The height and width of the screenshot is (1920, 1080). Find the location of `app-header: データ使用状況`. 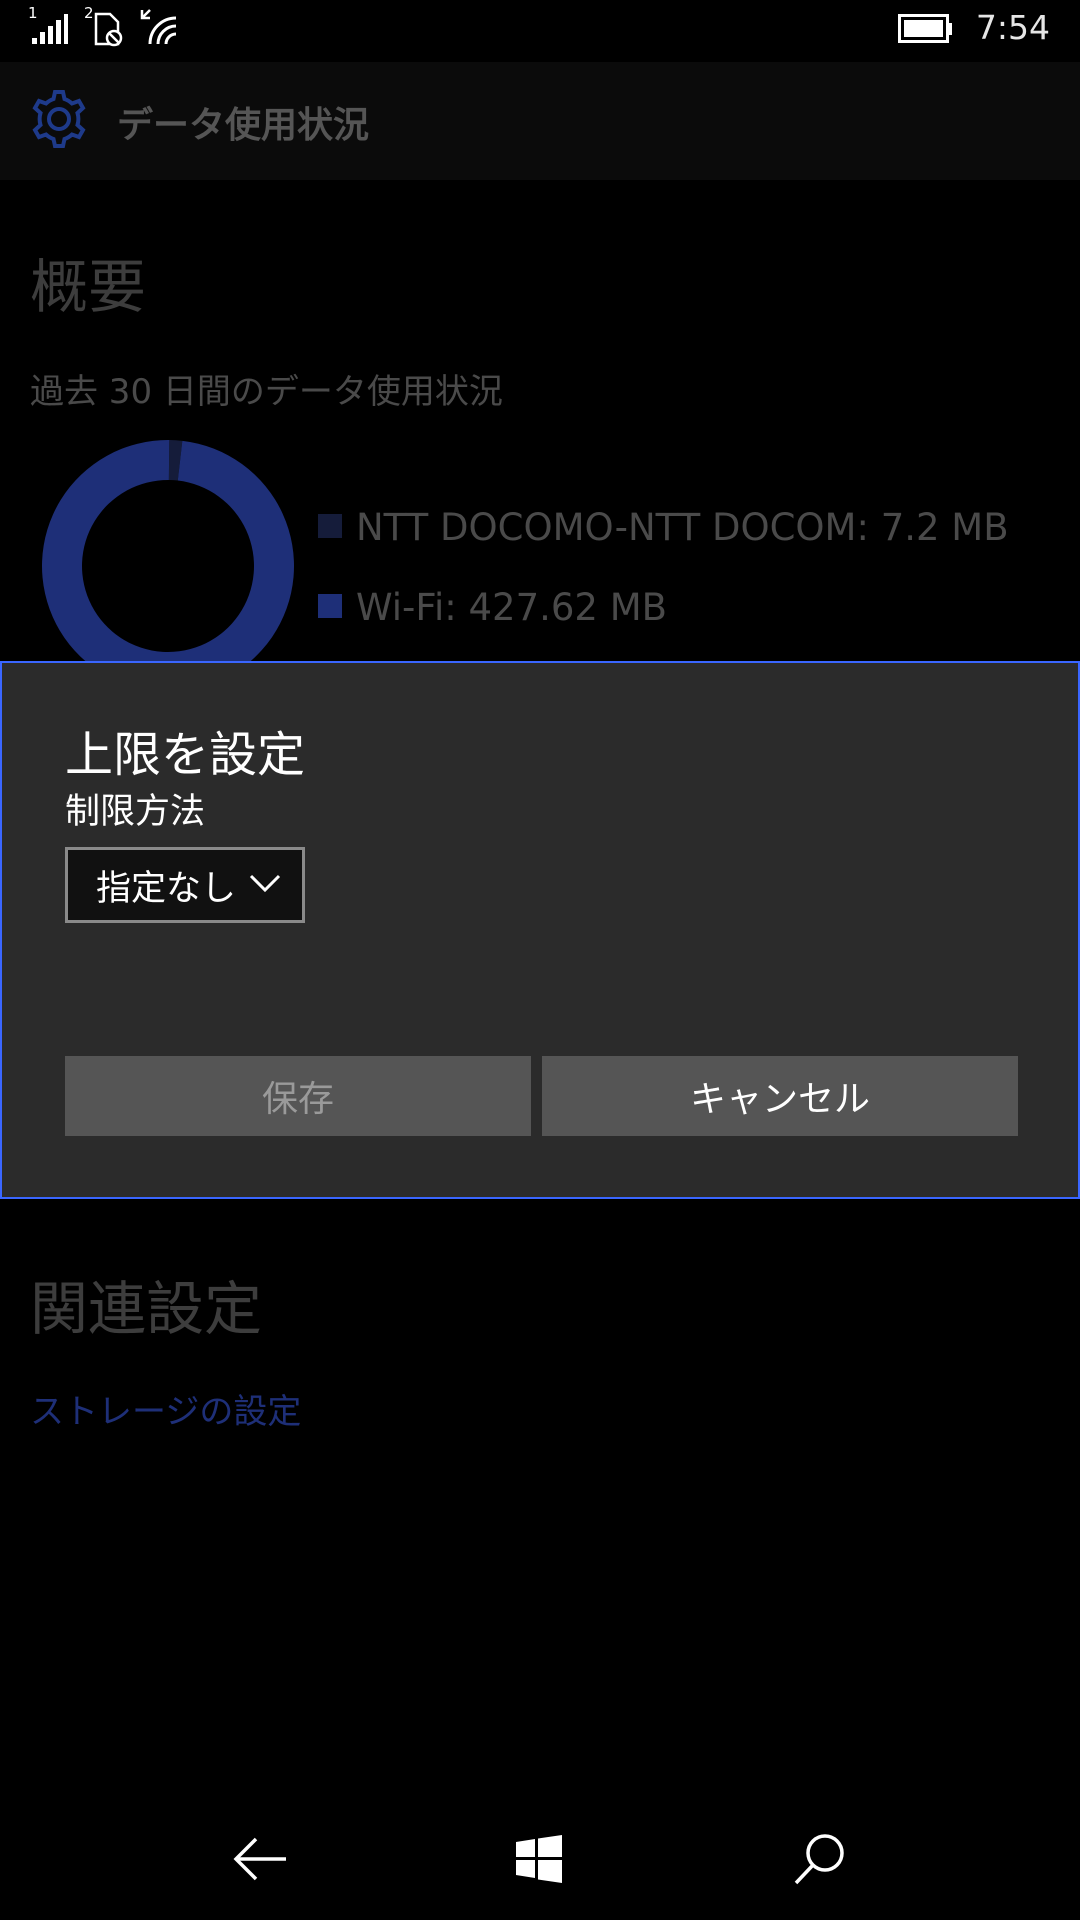

app-header: データ使用状況 is located at coordinates (540, 121).